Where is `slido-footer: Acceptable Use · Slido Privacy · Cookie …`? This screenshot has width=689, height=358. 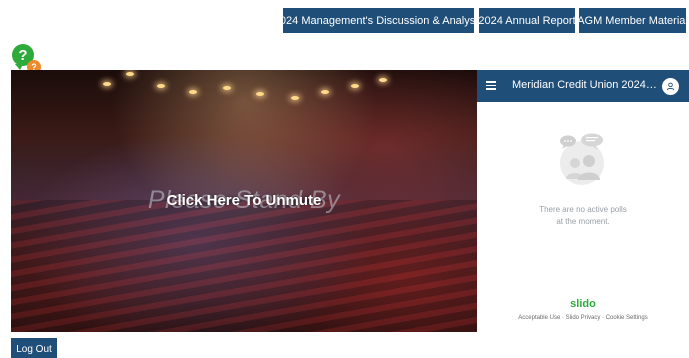 slido-footer: Acceptable Use · Slido Privacy · Cookie … is located at coordinates (583, 318).